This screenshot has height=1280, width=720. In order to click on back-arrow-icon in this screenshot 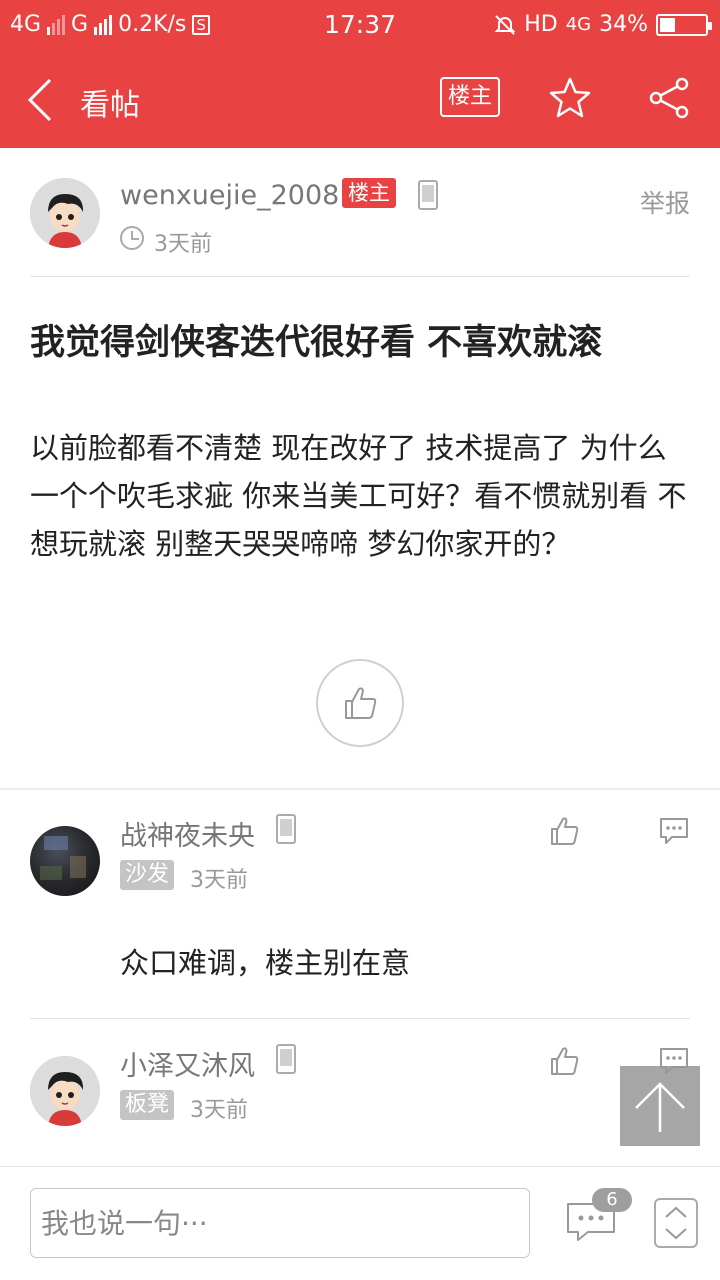, I will do `click(42, 100)`.